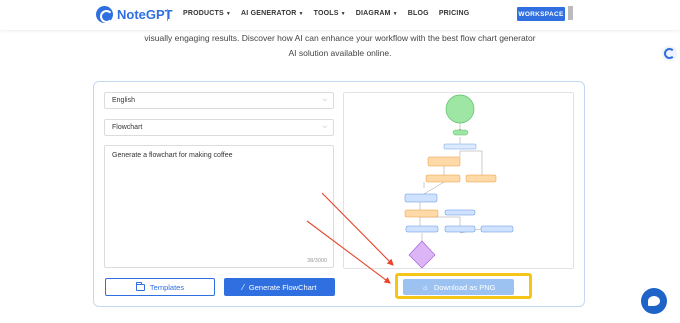 The width and height of the screenshot is (680, 323). What do you see at coordinates (373, 13) in the screenshot?
I see `nav-diagram-label: DIAGRAM` at bounding box center [373, 13].